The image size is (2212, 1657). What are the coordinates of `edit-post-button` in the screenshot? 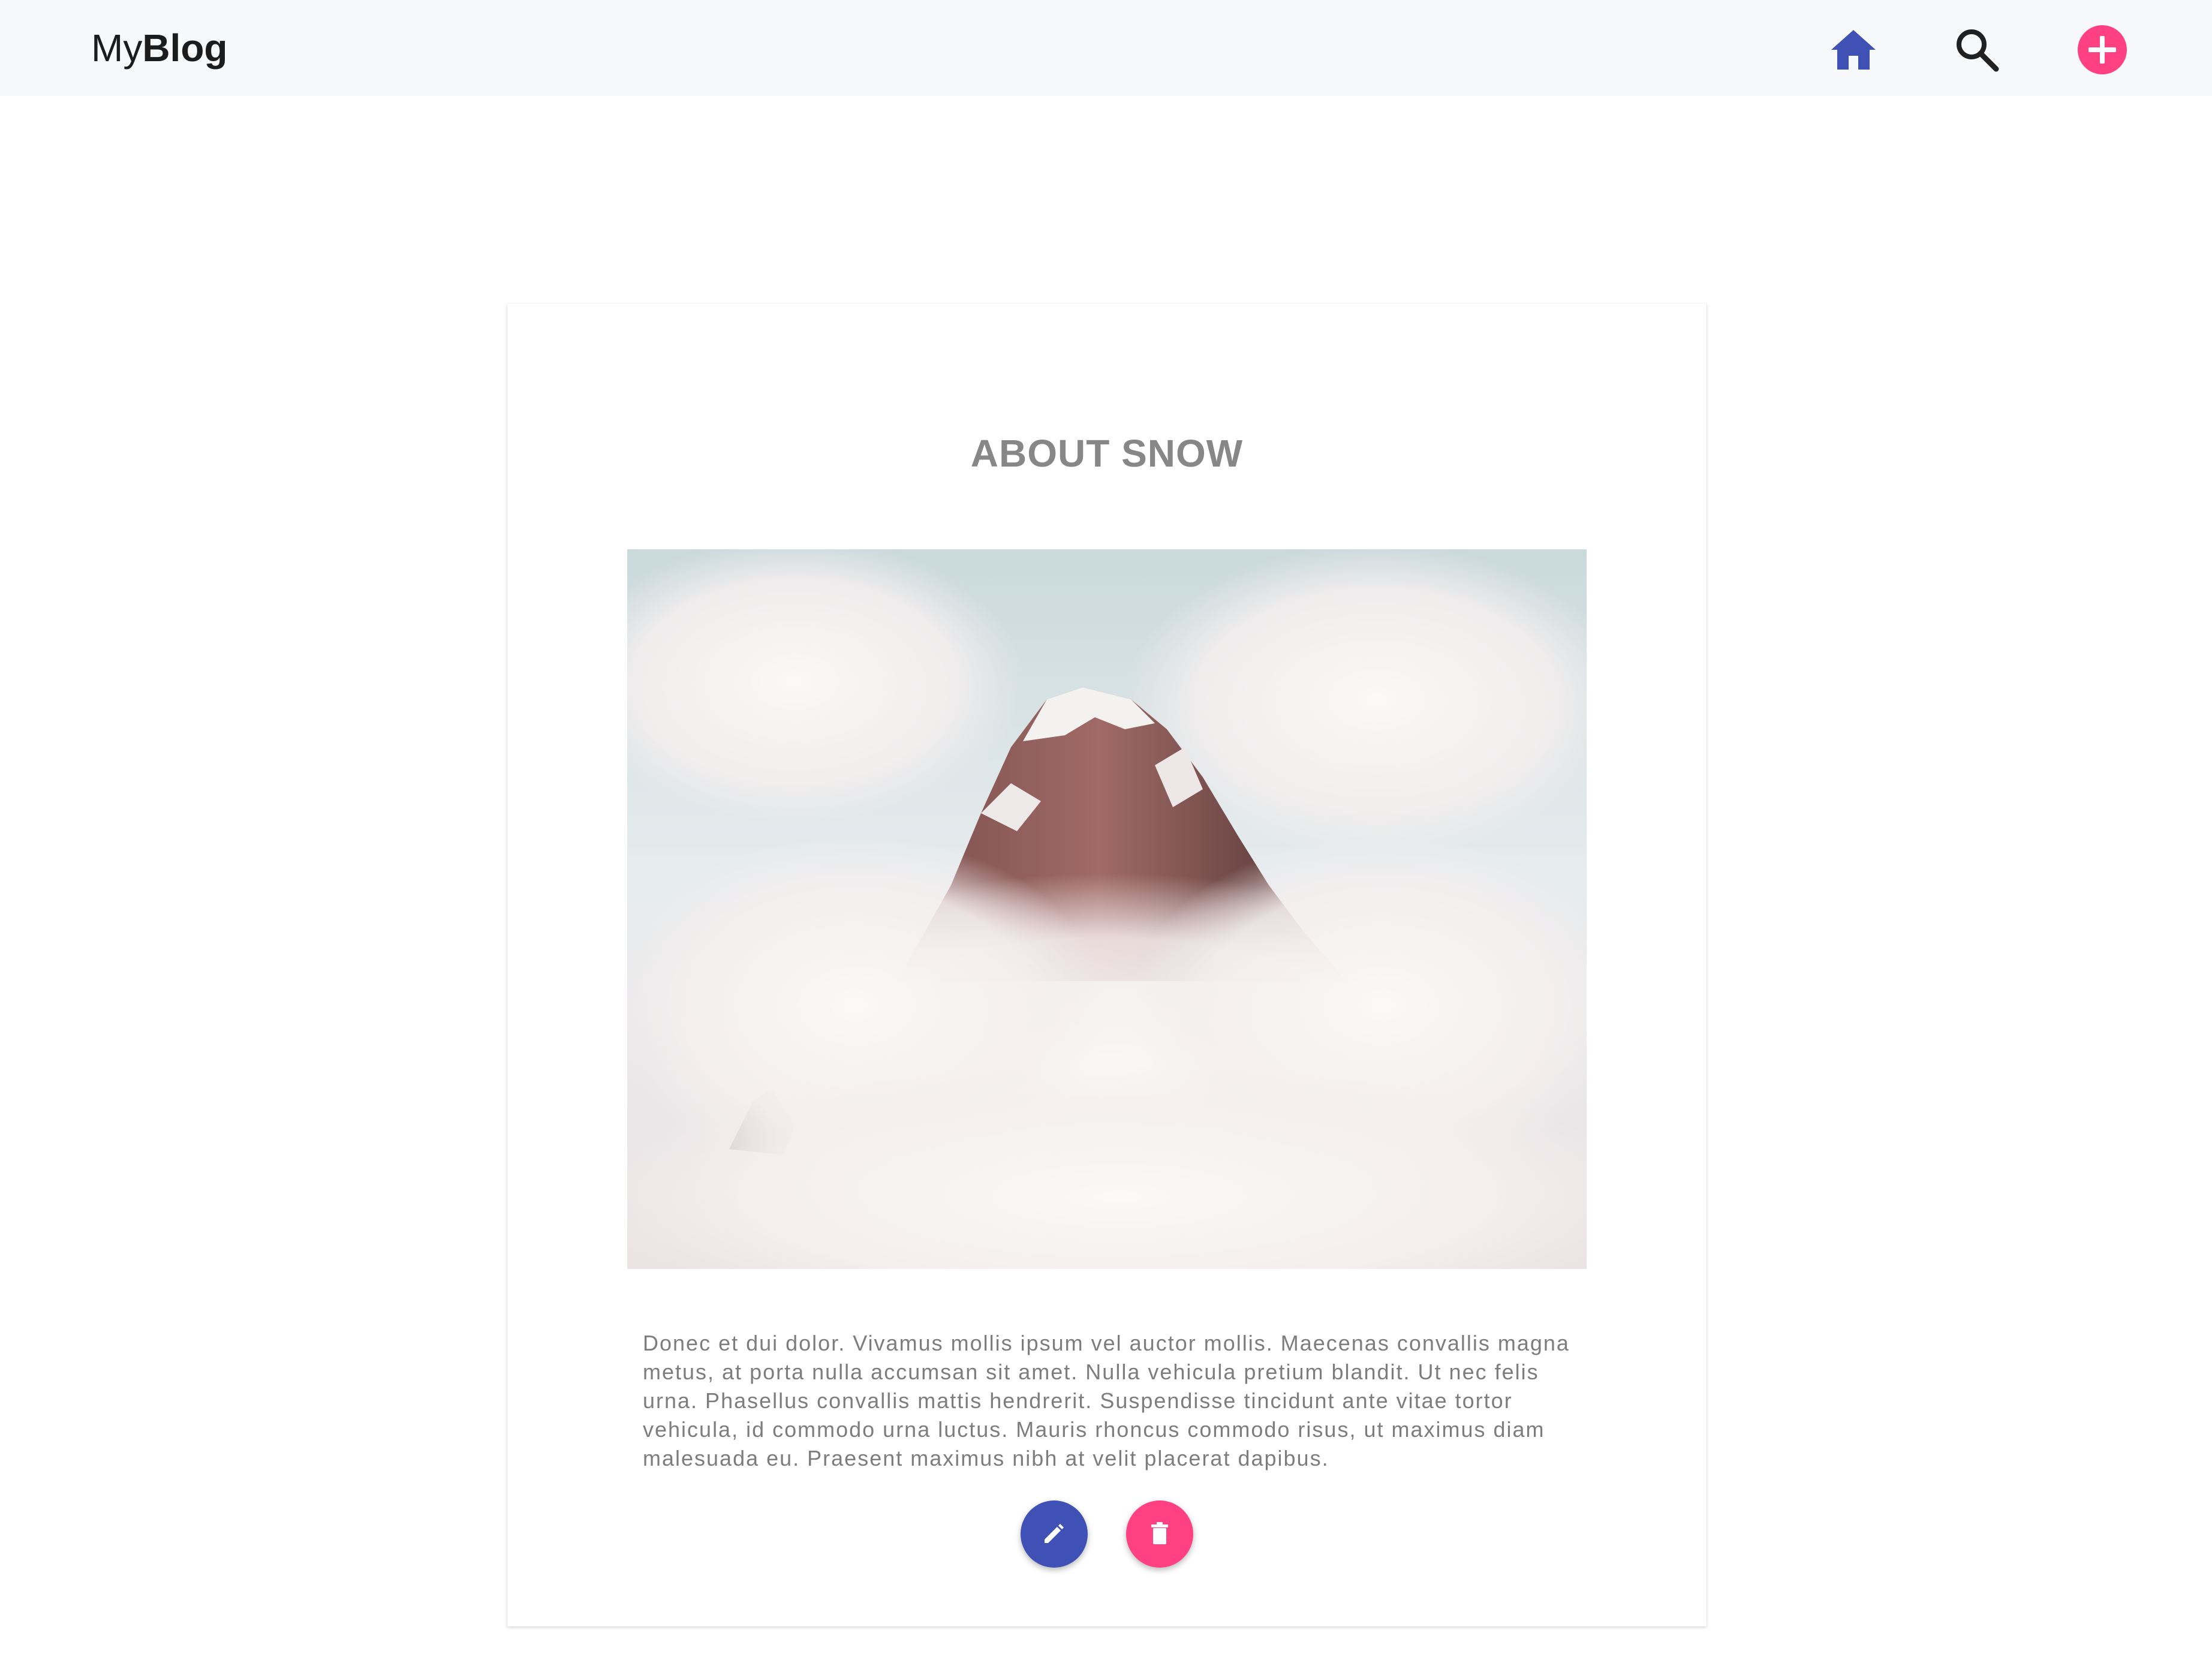 It's located at (1054, 1534).